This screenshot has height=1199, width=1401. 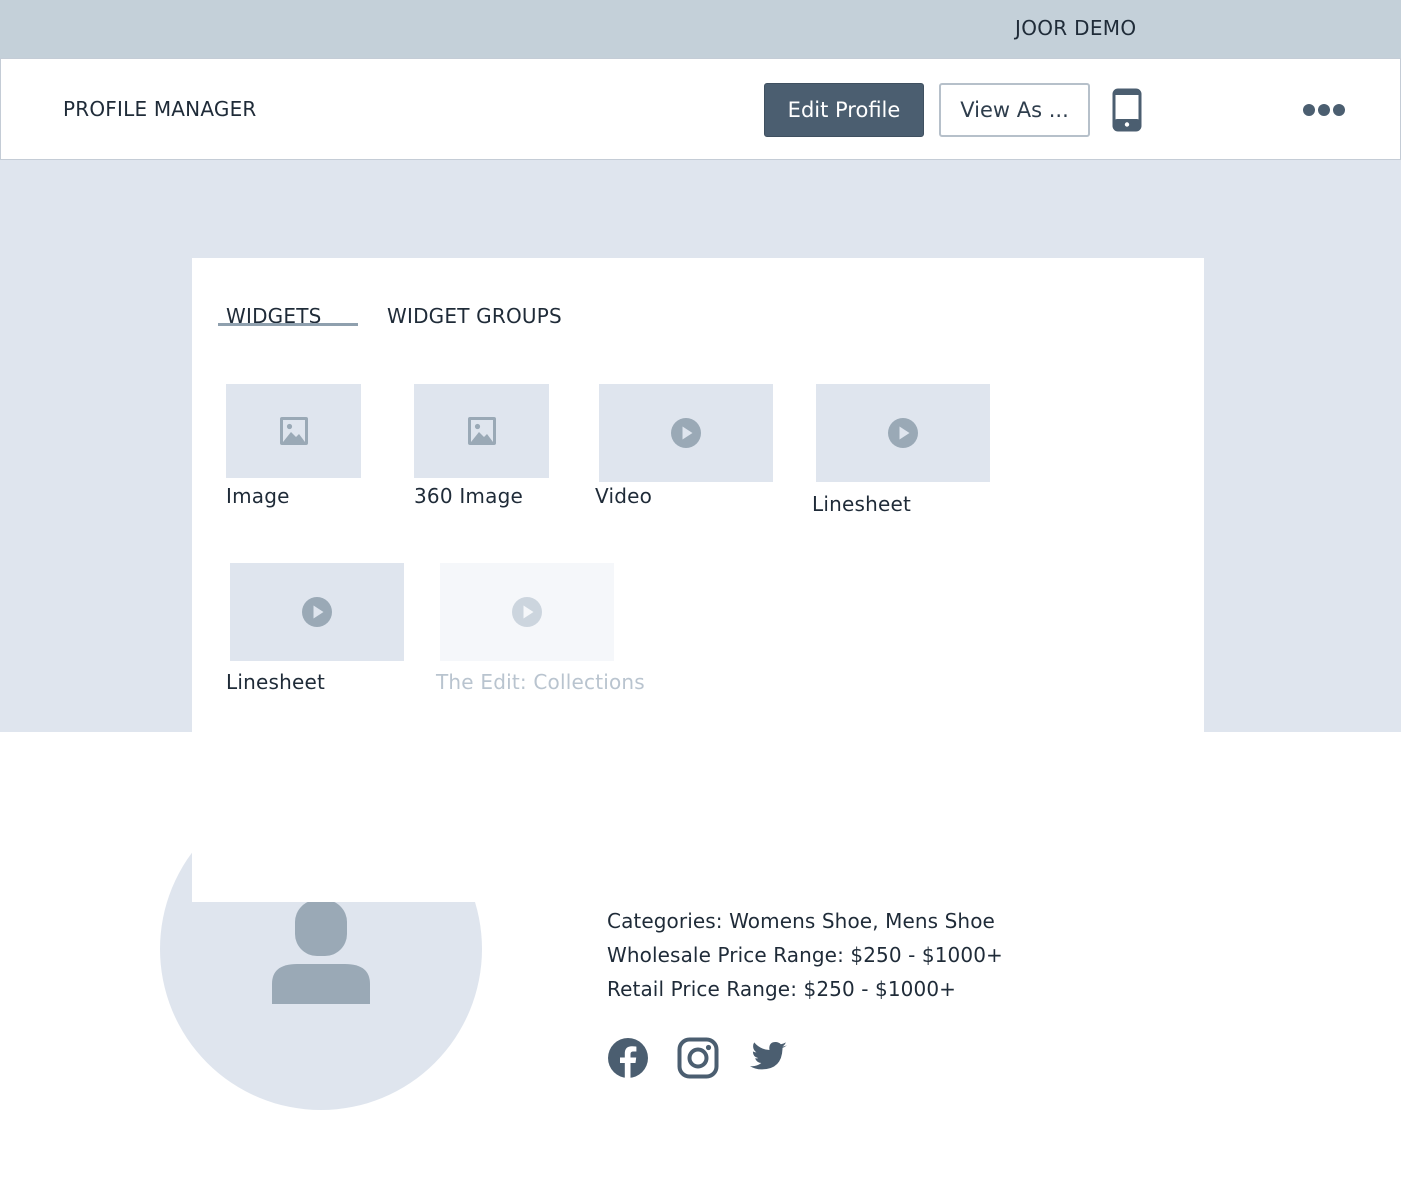 What do you see at coordinates (1127, 110) in the screenshot?
I see `mobile-device-icon` at bounding box center [1127, 110].